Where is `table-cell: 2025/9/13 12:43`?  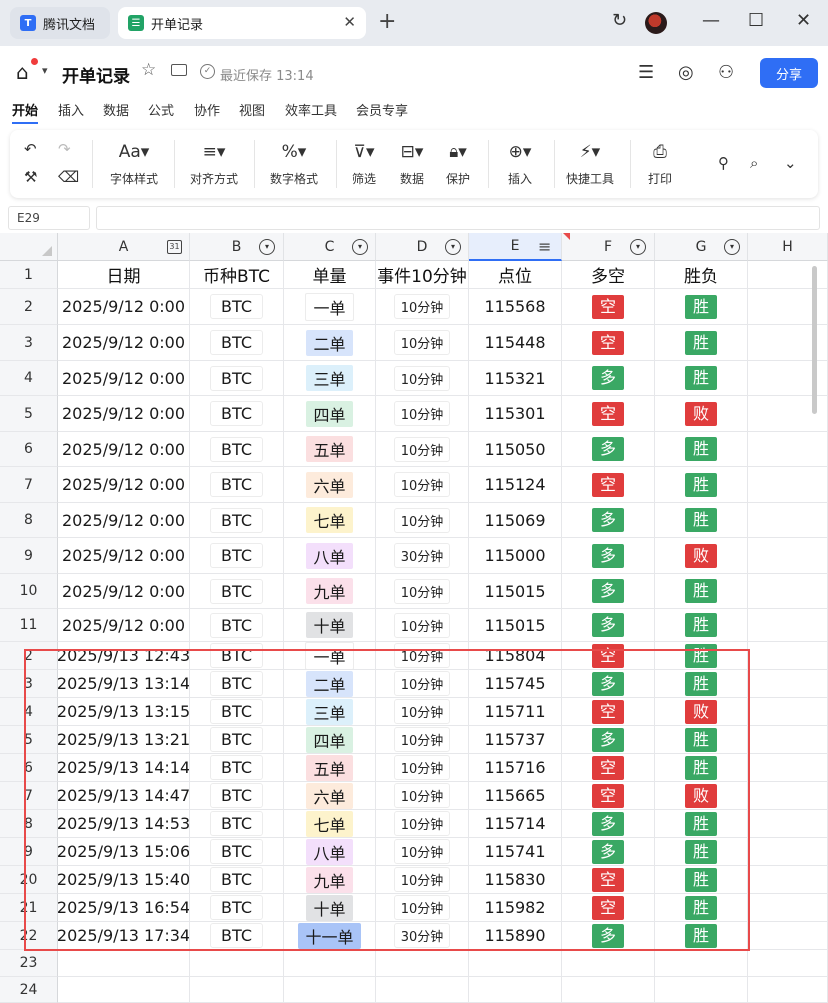
table-cell: 2025/9/13 12:43 is located at coordinates (124, 656).